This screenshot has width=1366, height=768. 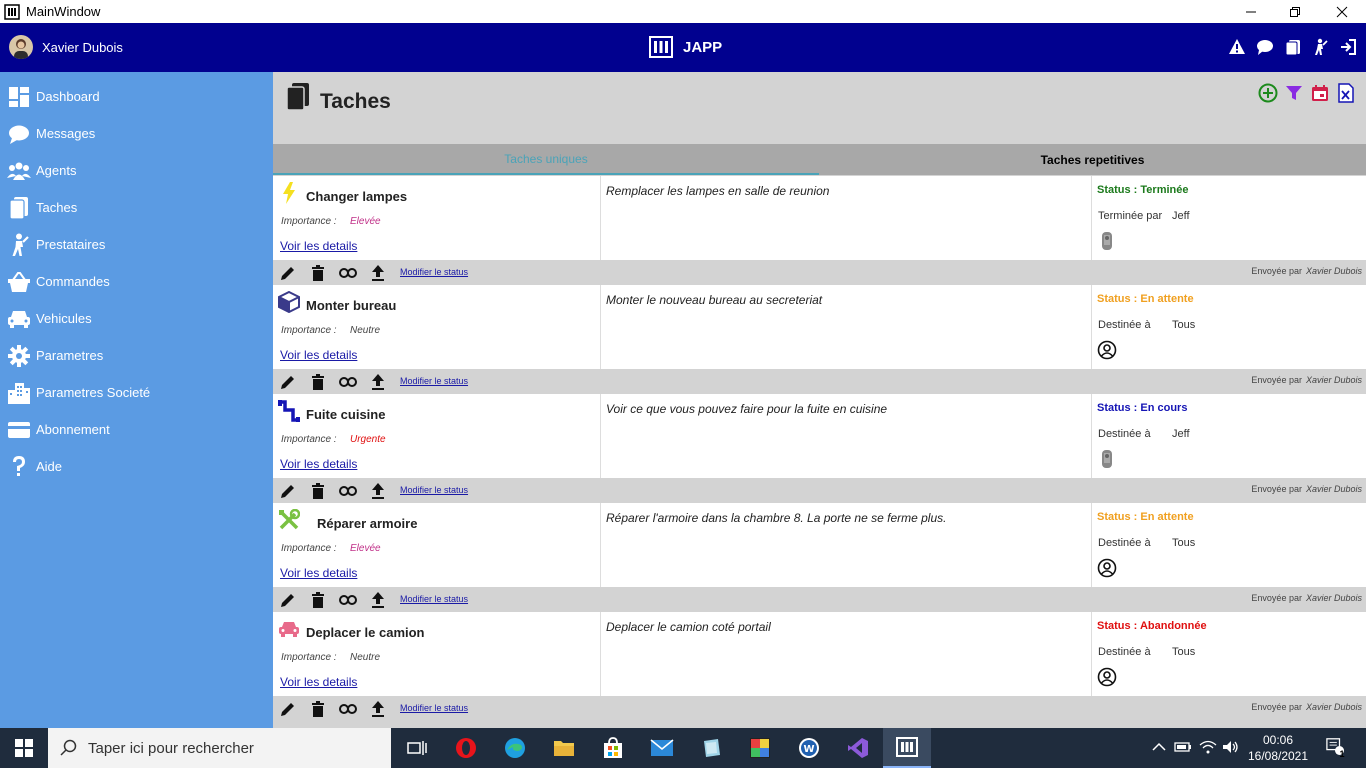 What do you see at coordinates (1092, 159) in the screenshot?
I see `tab-taches-repetitives: Taches repetitives` at bounding box center [1092, 159].